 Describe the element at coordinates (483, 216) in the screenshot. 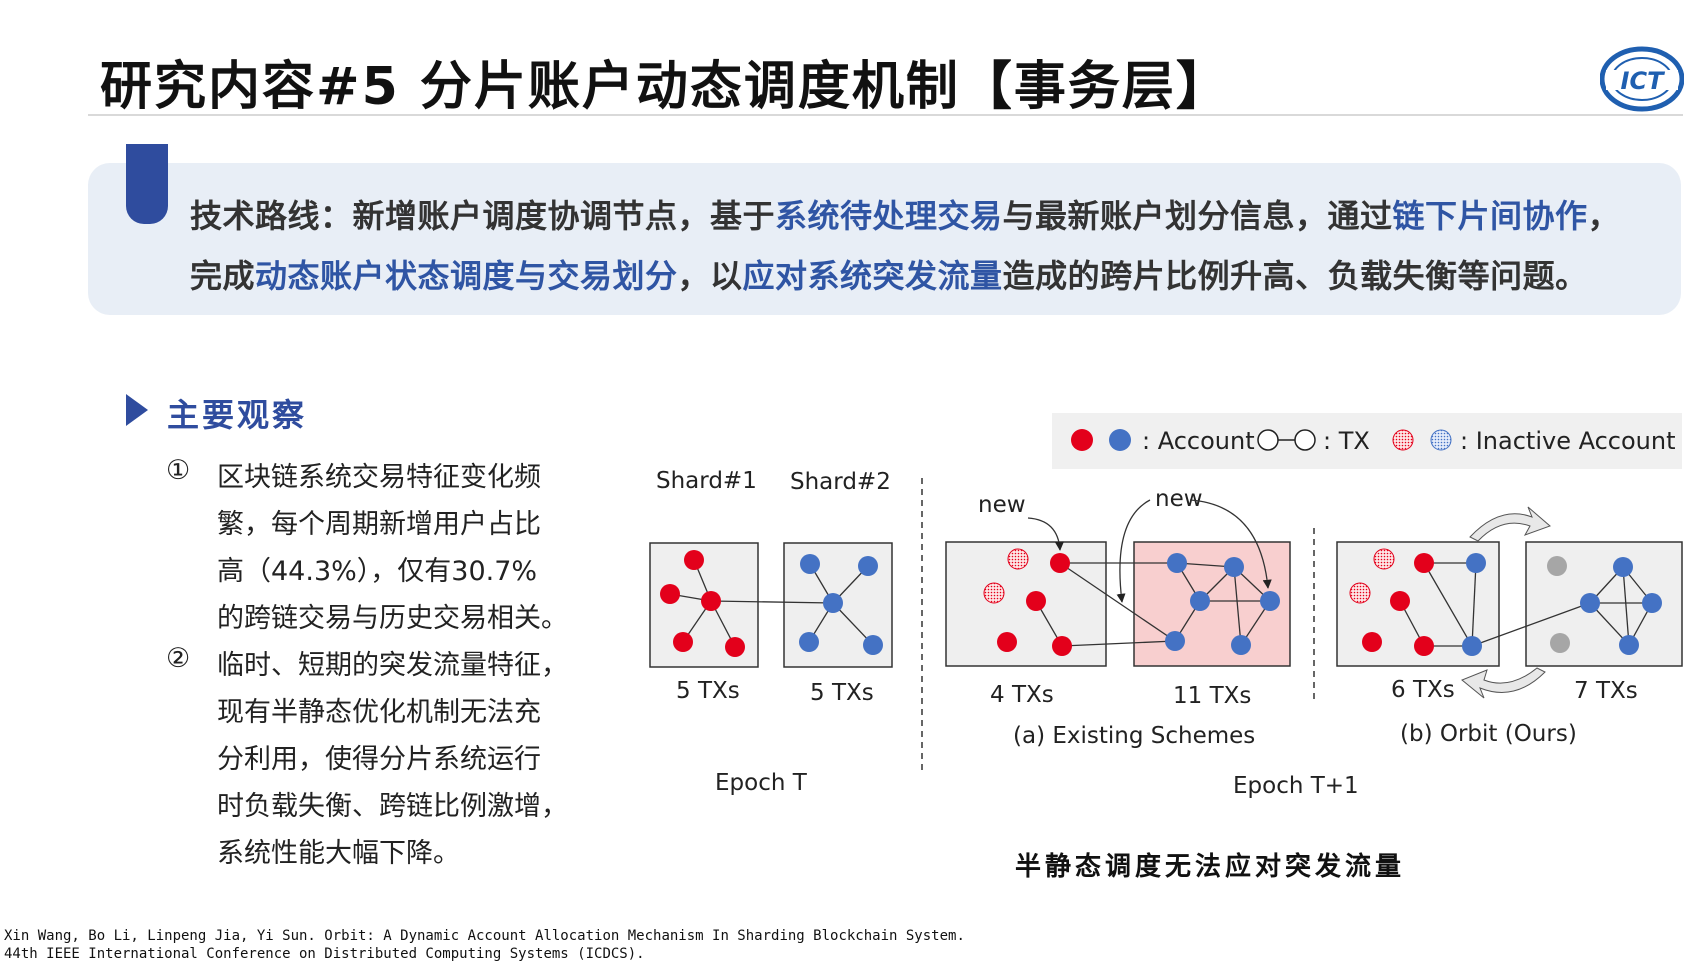

I see `tech-segment: 技术路线：新增账户调度协调节点，基于` at that location.